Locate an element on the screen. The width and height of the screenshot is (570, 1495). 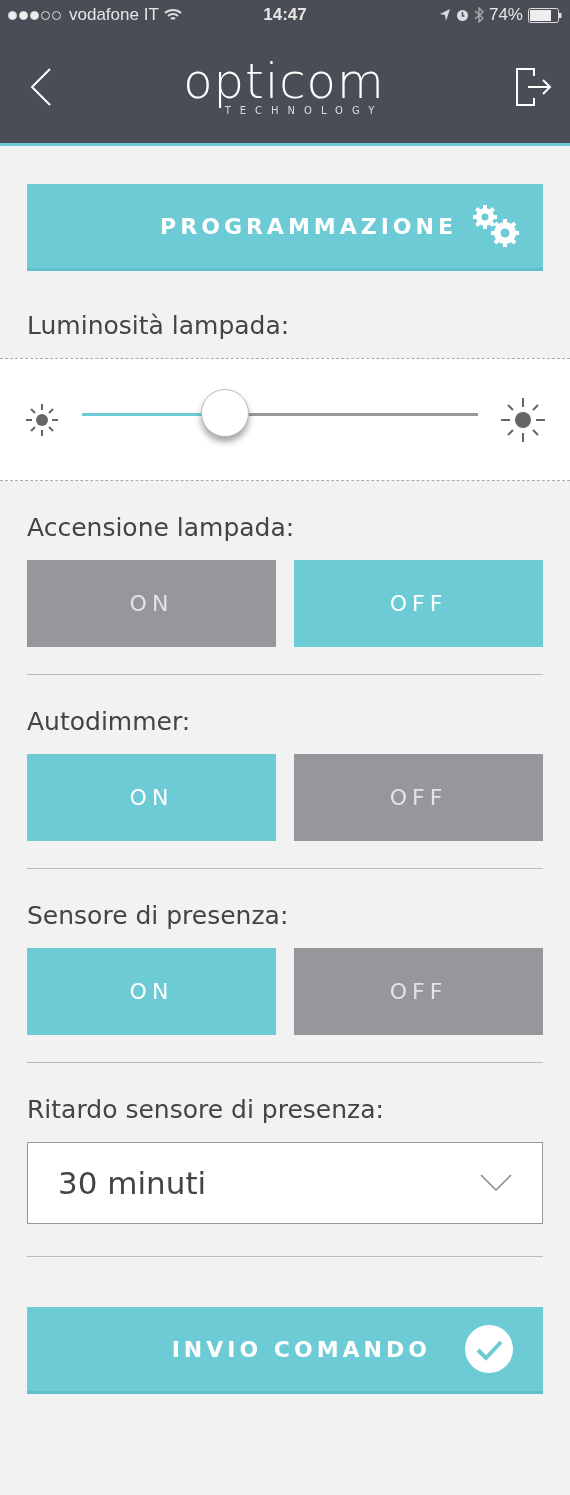
send-command-button: INVIO COMANDO is located at coordinates (285, 1350).